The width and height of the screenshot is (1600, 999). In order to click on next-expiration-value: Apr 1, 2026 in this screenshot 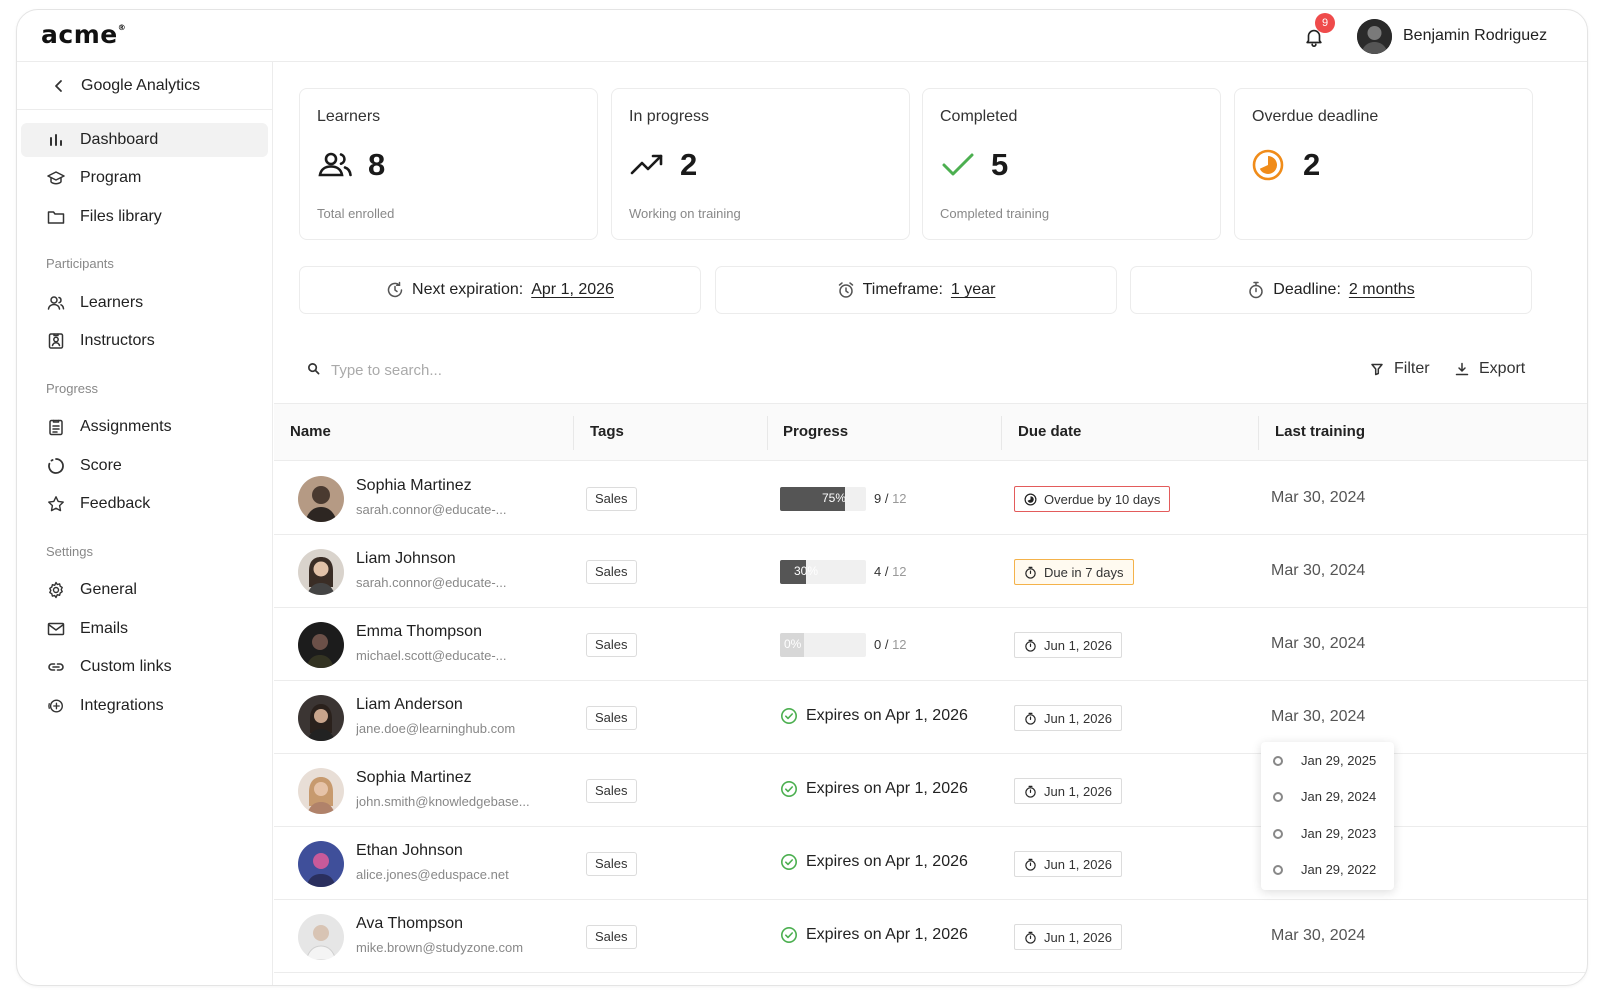, I will do `click(572, 290)`.